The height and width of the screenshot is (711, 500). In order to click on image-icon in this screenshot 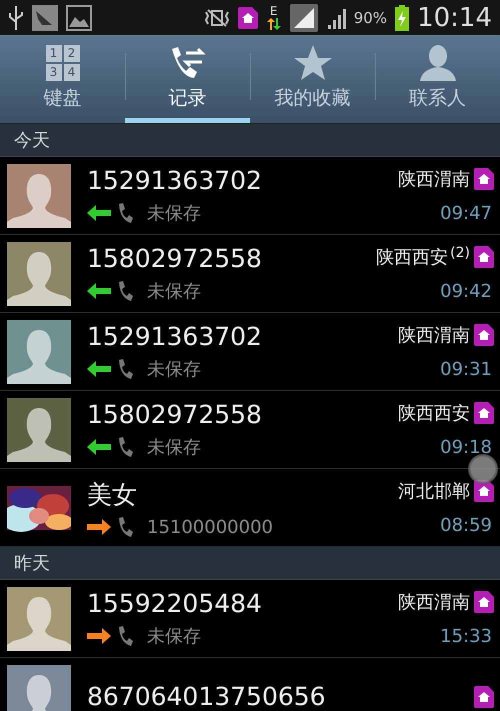, I will do `click(79, 17)`.